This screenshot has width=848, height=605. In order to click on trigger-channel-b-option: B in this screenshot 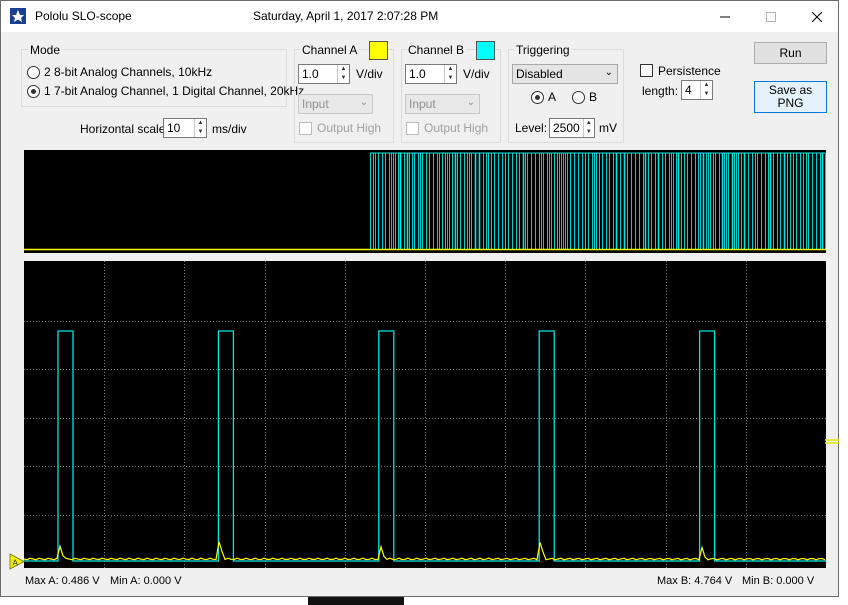, I will do `click(584, 97)`.